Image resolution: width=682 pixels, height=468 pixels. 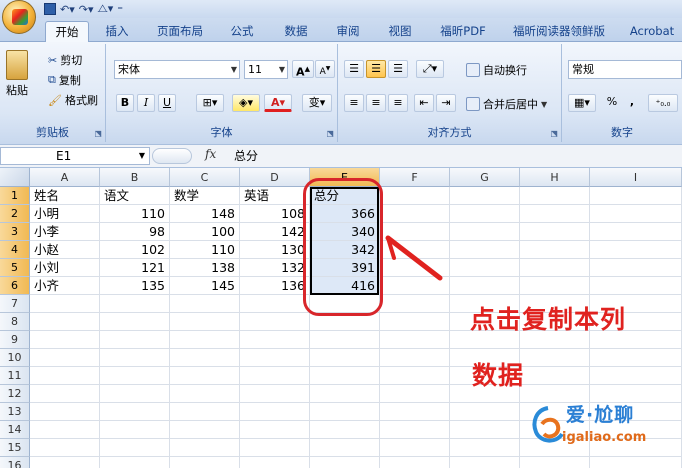 I want to click on cell-value: 100, so click(x=205, y=232).